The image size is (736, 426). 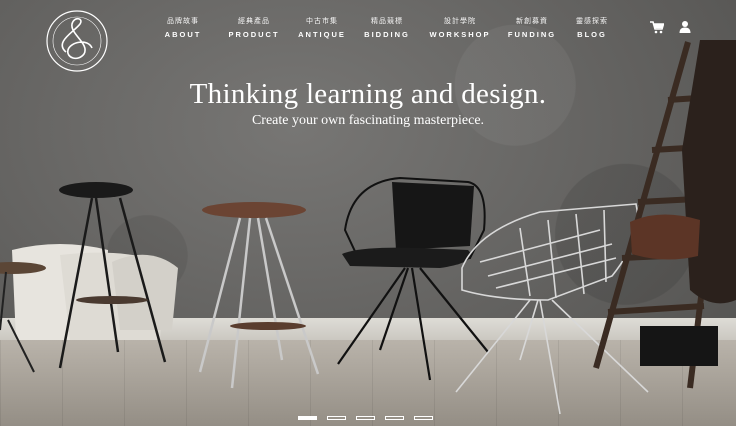 What do you see at coordinates (532, 21) in the screenshot?
I see `nav-item-label-zh: 新創募資` at bounding box center [532, 21].